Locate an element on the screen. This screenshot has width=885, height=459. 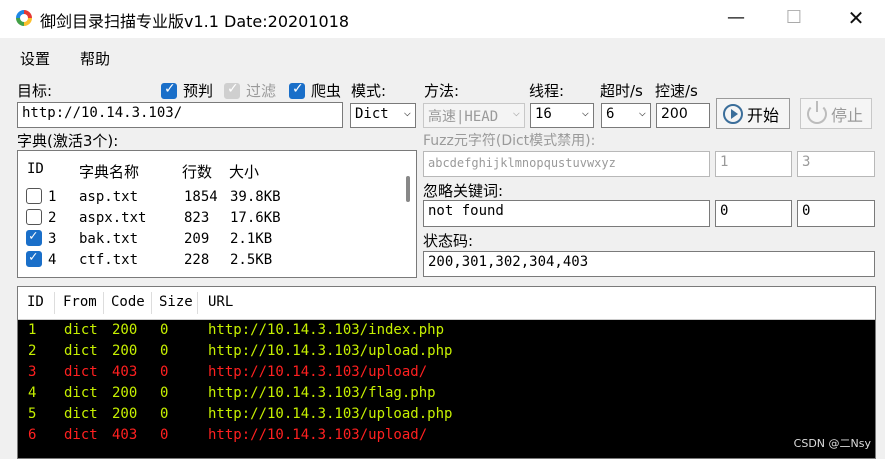
dict-row: 4 ctf.txt 228 2.5KB is located at coordinates (208, 260).